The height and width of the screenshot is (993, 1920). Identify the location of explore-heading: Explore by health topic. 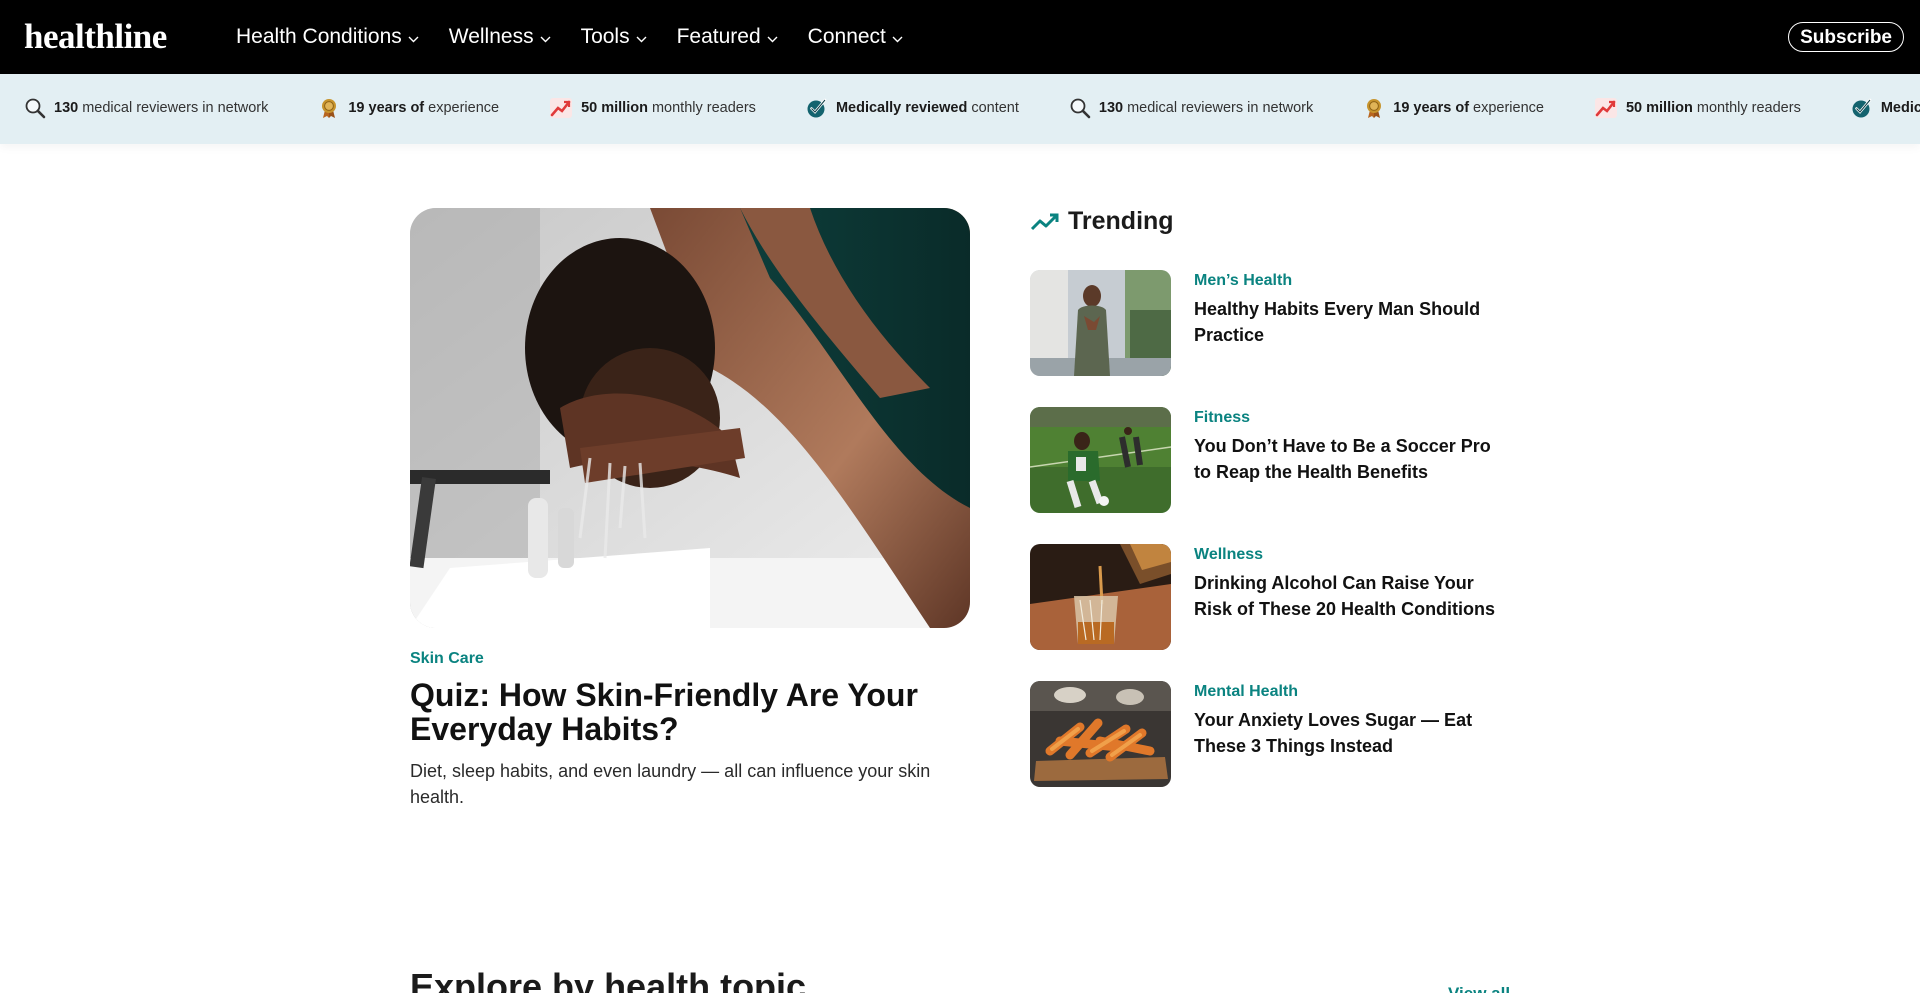
(608, 979).